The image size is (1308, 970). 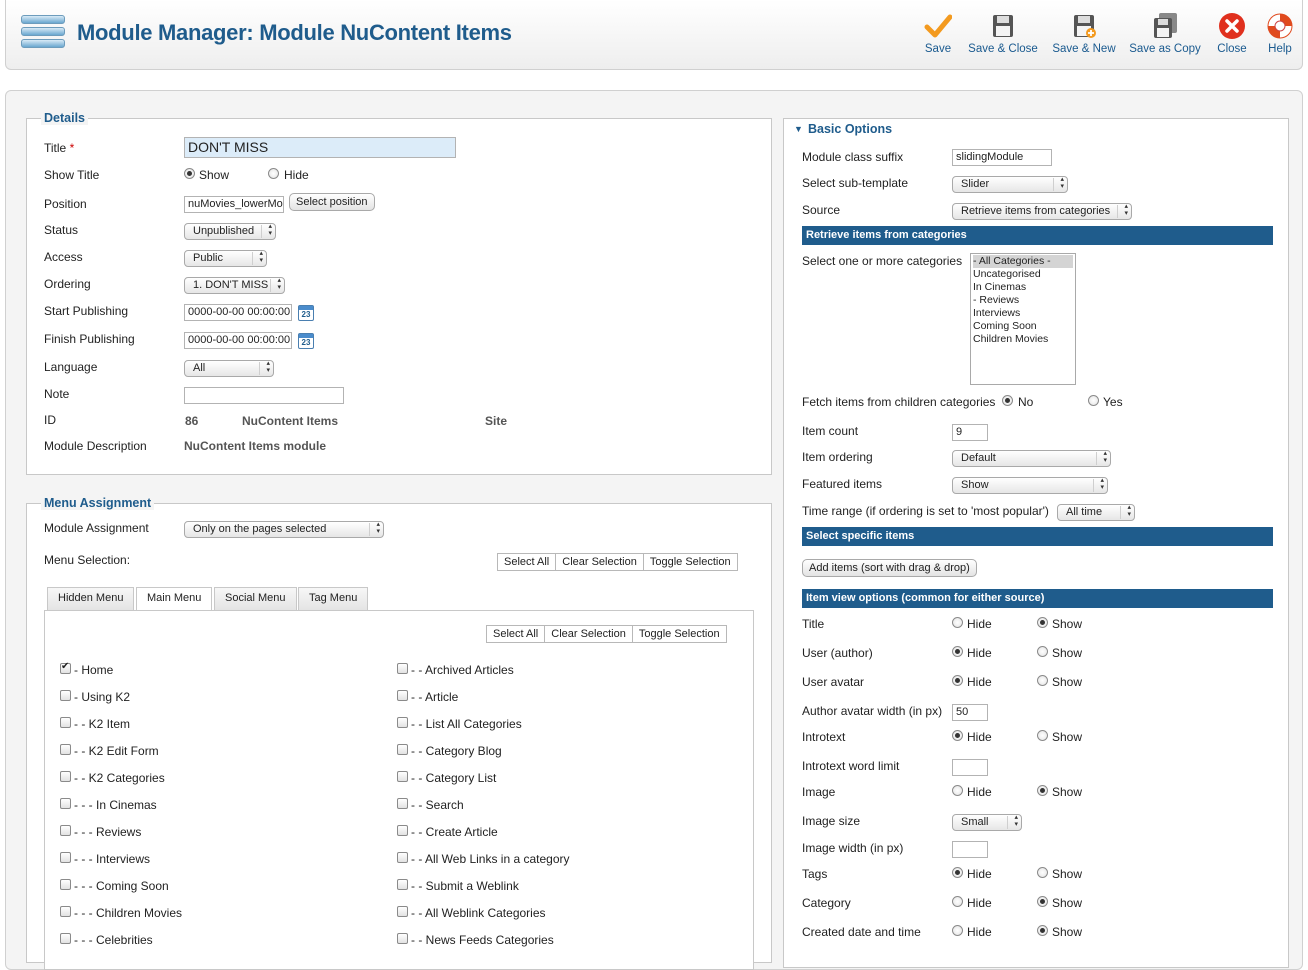 What do you see at coordinates (1002, 157) in the screenshot?
I see `module-class-suffix-input: slidingModule` at bounding box center [1002, 157].